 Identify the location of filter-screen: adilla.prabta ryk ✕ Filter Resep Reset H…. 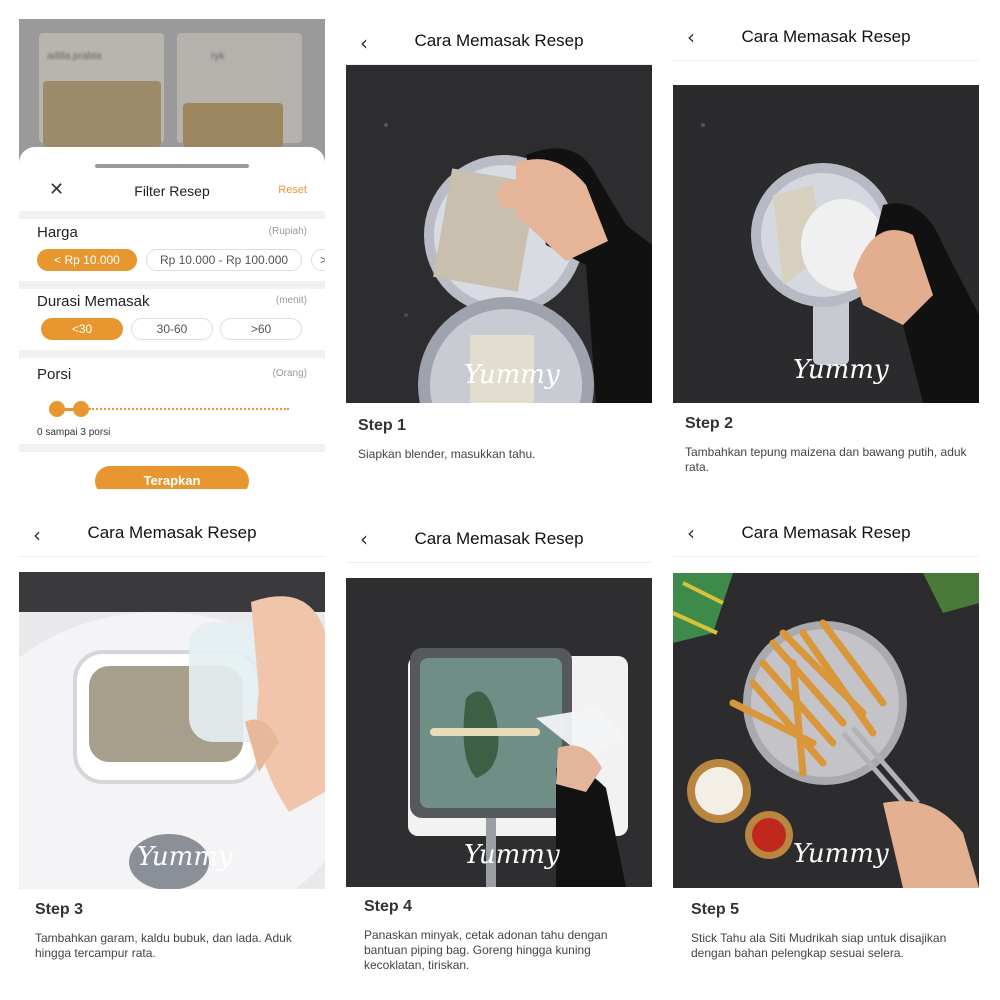
(172, 254).